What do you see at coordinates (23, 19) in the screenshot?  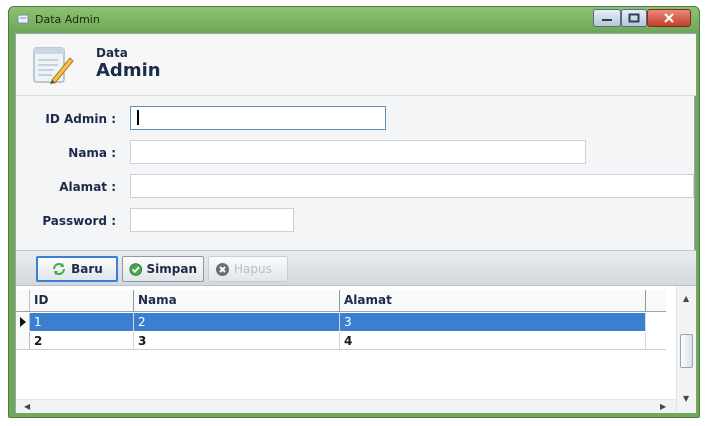 I see `app-icon` at bounding box center [23, 19].